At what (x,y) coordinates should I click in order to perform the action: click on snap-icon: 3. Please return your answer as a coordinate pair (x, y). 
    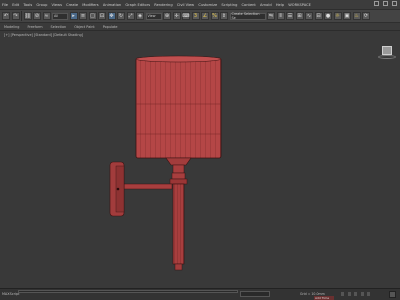
    Looking at the image, I should click on (195, 16).